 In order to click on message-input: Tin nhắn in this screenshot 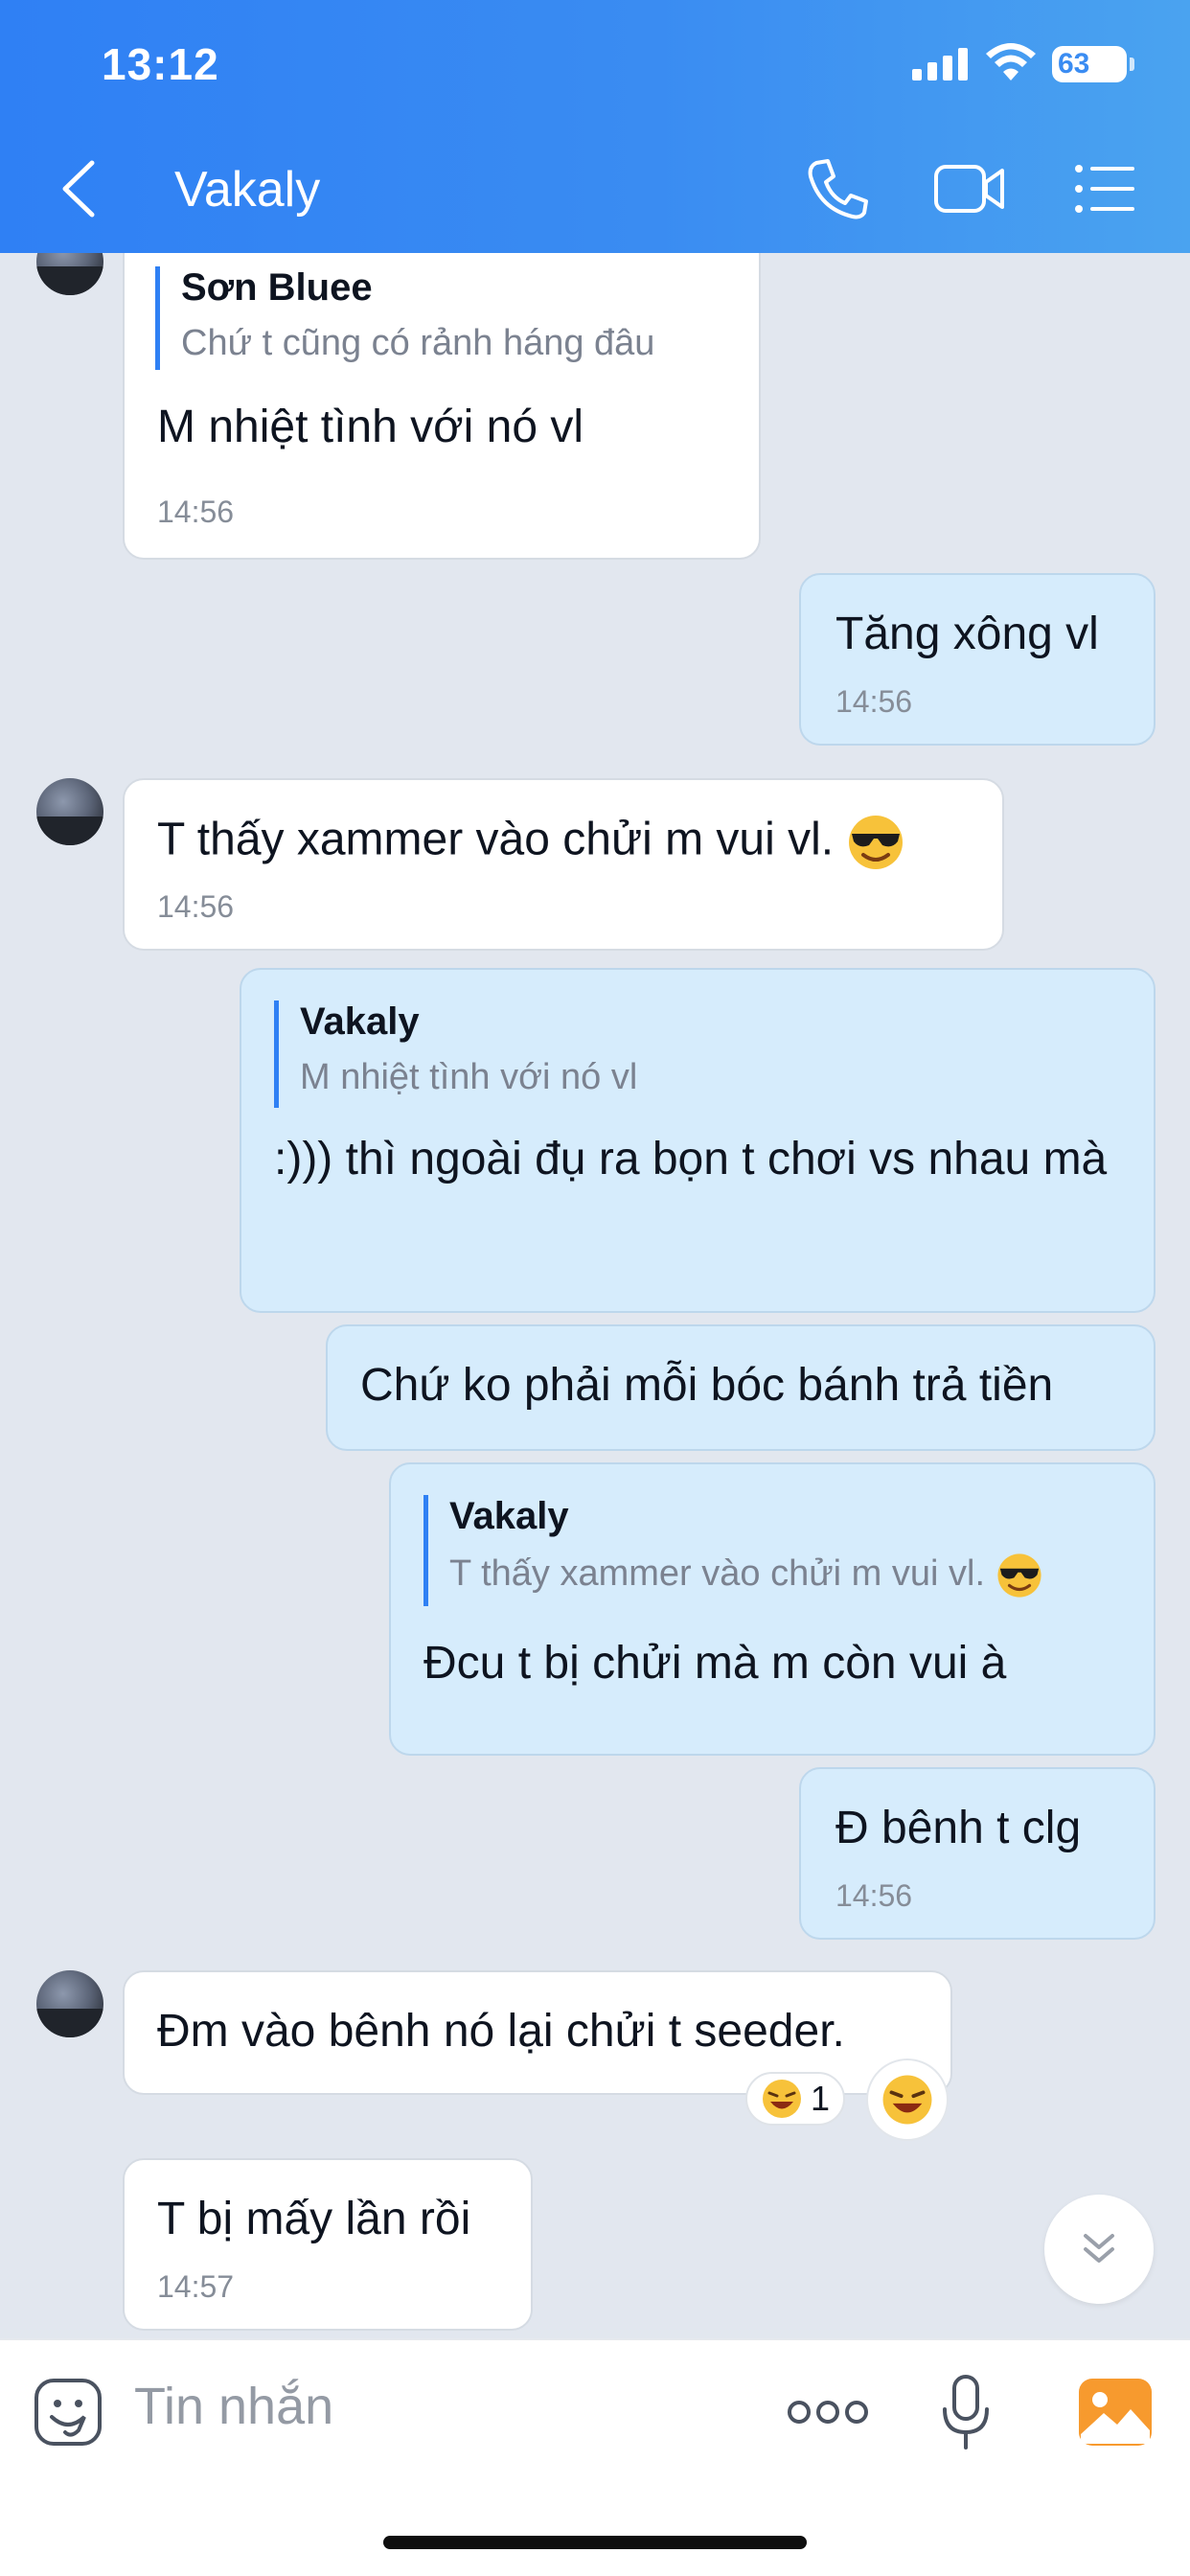, I will do `click(234, 2406)`.